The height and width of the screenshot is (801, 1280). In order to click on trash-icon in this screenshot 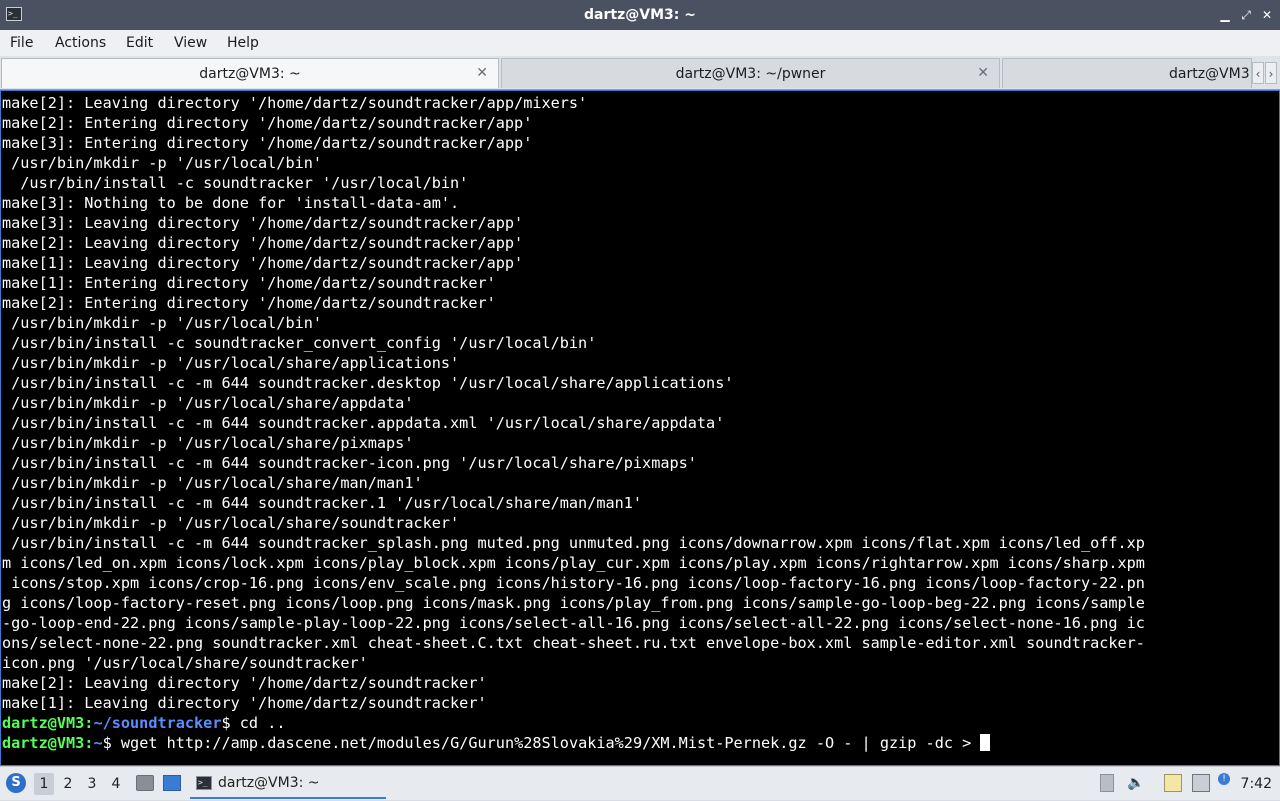, I will do `click(1107, 783)`.